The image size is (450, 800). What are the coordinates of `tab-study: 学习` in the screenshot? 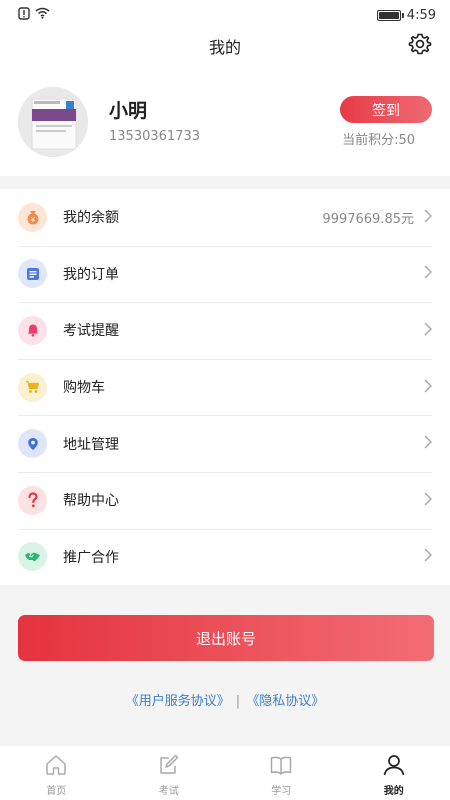 It's located at (281, 773).